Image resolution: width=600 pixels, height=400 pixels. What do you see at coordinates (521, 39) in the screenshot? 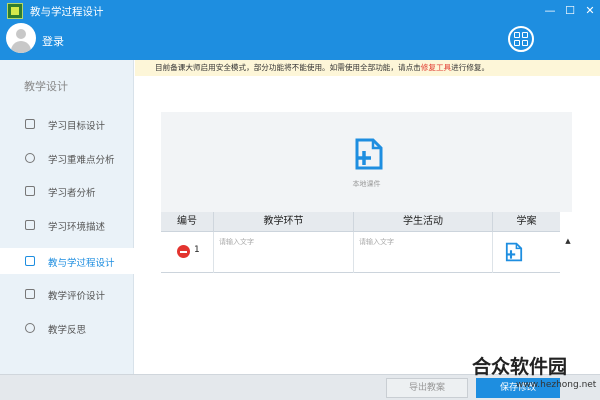
I see `apps-grid-icon` at bounding box center [521, 39].